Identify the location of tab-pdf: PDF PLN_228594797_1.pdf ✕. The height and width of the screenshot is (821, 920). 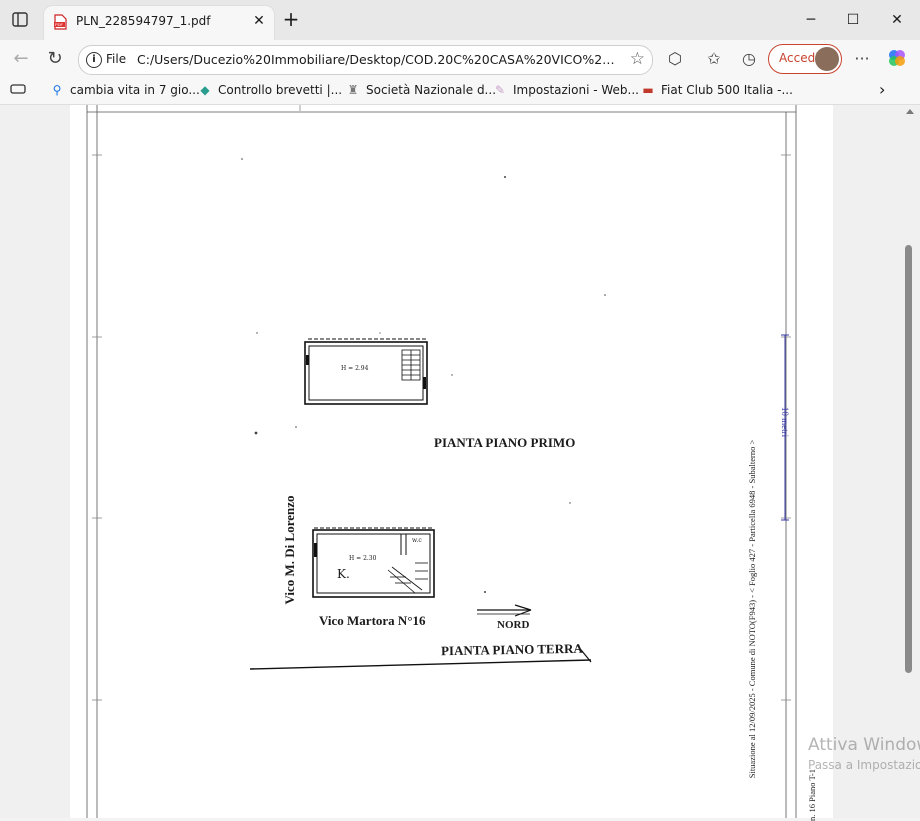
(159, 23).